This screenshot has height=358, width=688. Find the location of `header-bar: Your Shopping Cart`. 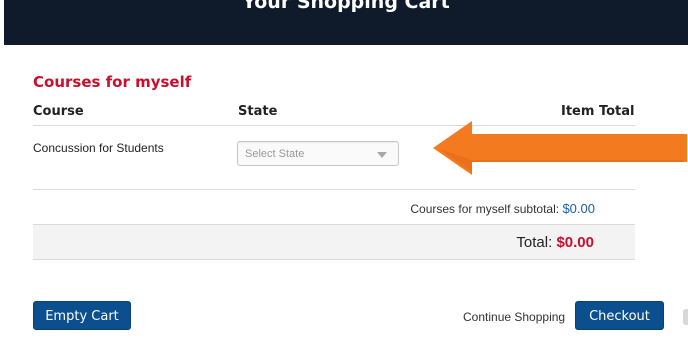

header-bar: Your Shopping Cart is located at coordinates (346, 22).